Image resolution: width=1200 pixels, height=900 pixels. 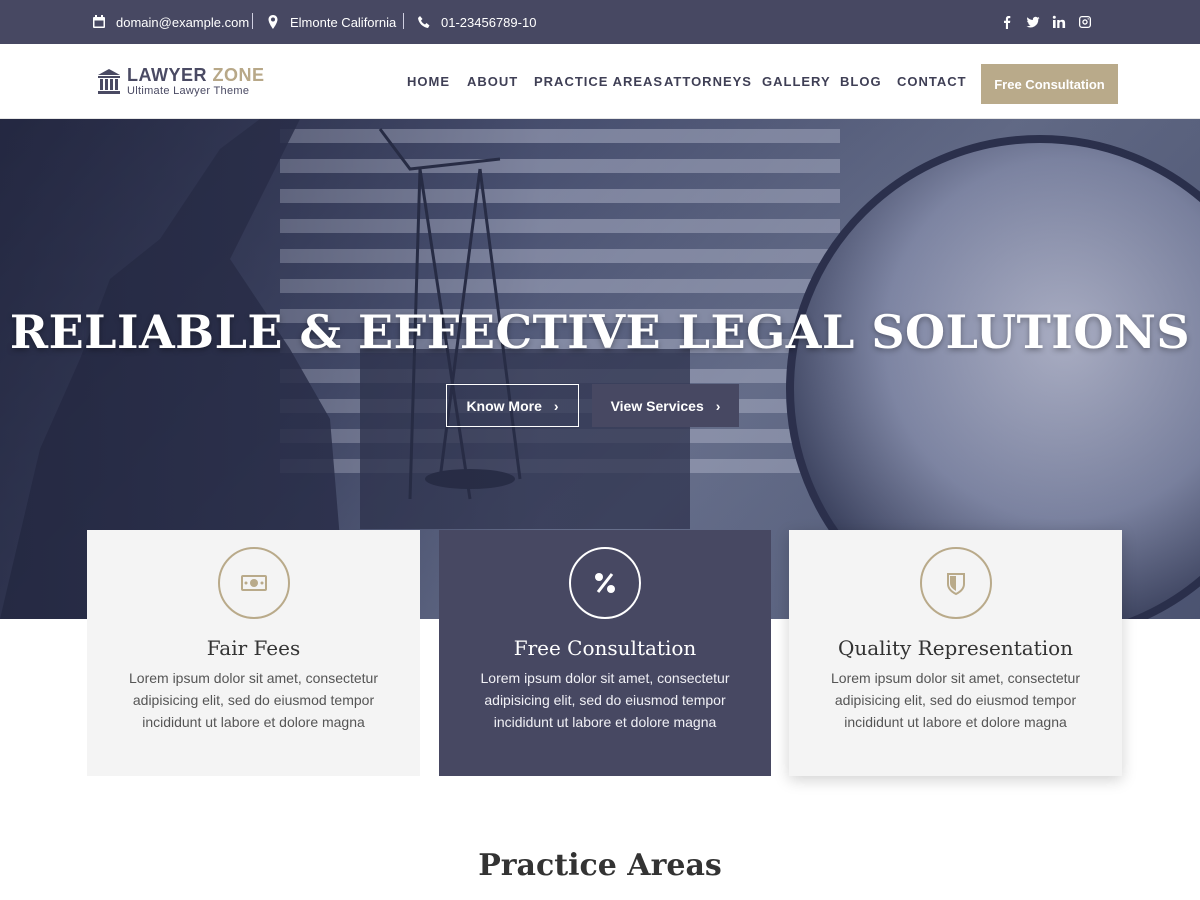 I want to click on shield-icon, so click(x=955, y=583).